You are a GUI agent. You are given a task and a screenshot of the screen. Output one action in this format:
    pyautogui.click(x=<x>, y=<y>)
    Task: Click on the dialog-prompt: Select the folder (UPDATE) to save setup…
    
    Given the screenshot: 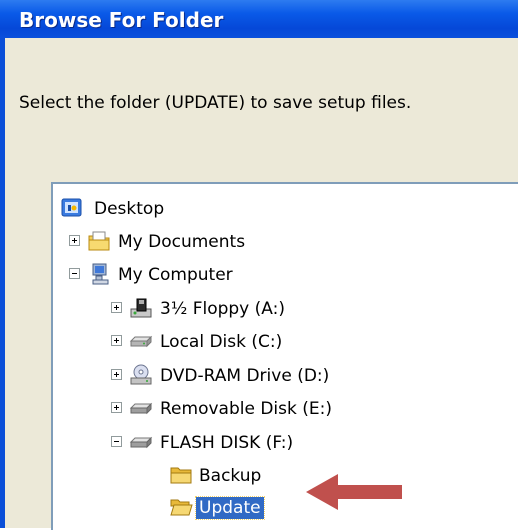 What is the action you would take?
    pyautogui.click(x=215, y=103)
    